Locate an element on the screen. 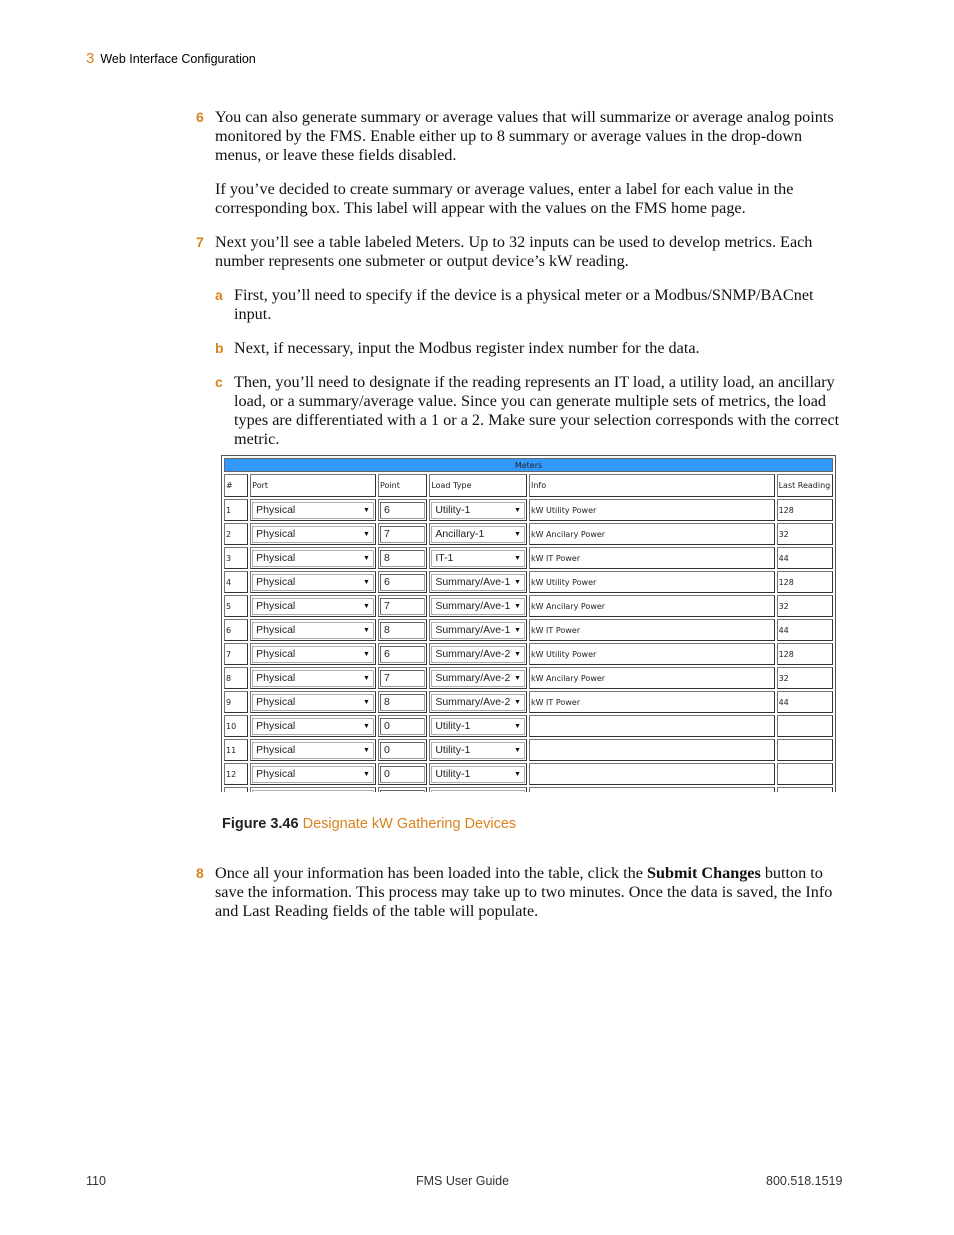 This screenshot has width=954, height=1235. last-reading-cell: 128 is located at coordinates (804, 510).